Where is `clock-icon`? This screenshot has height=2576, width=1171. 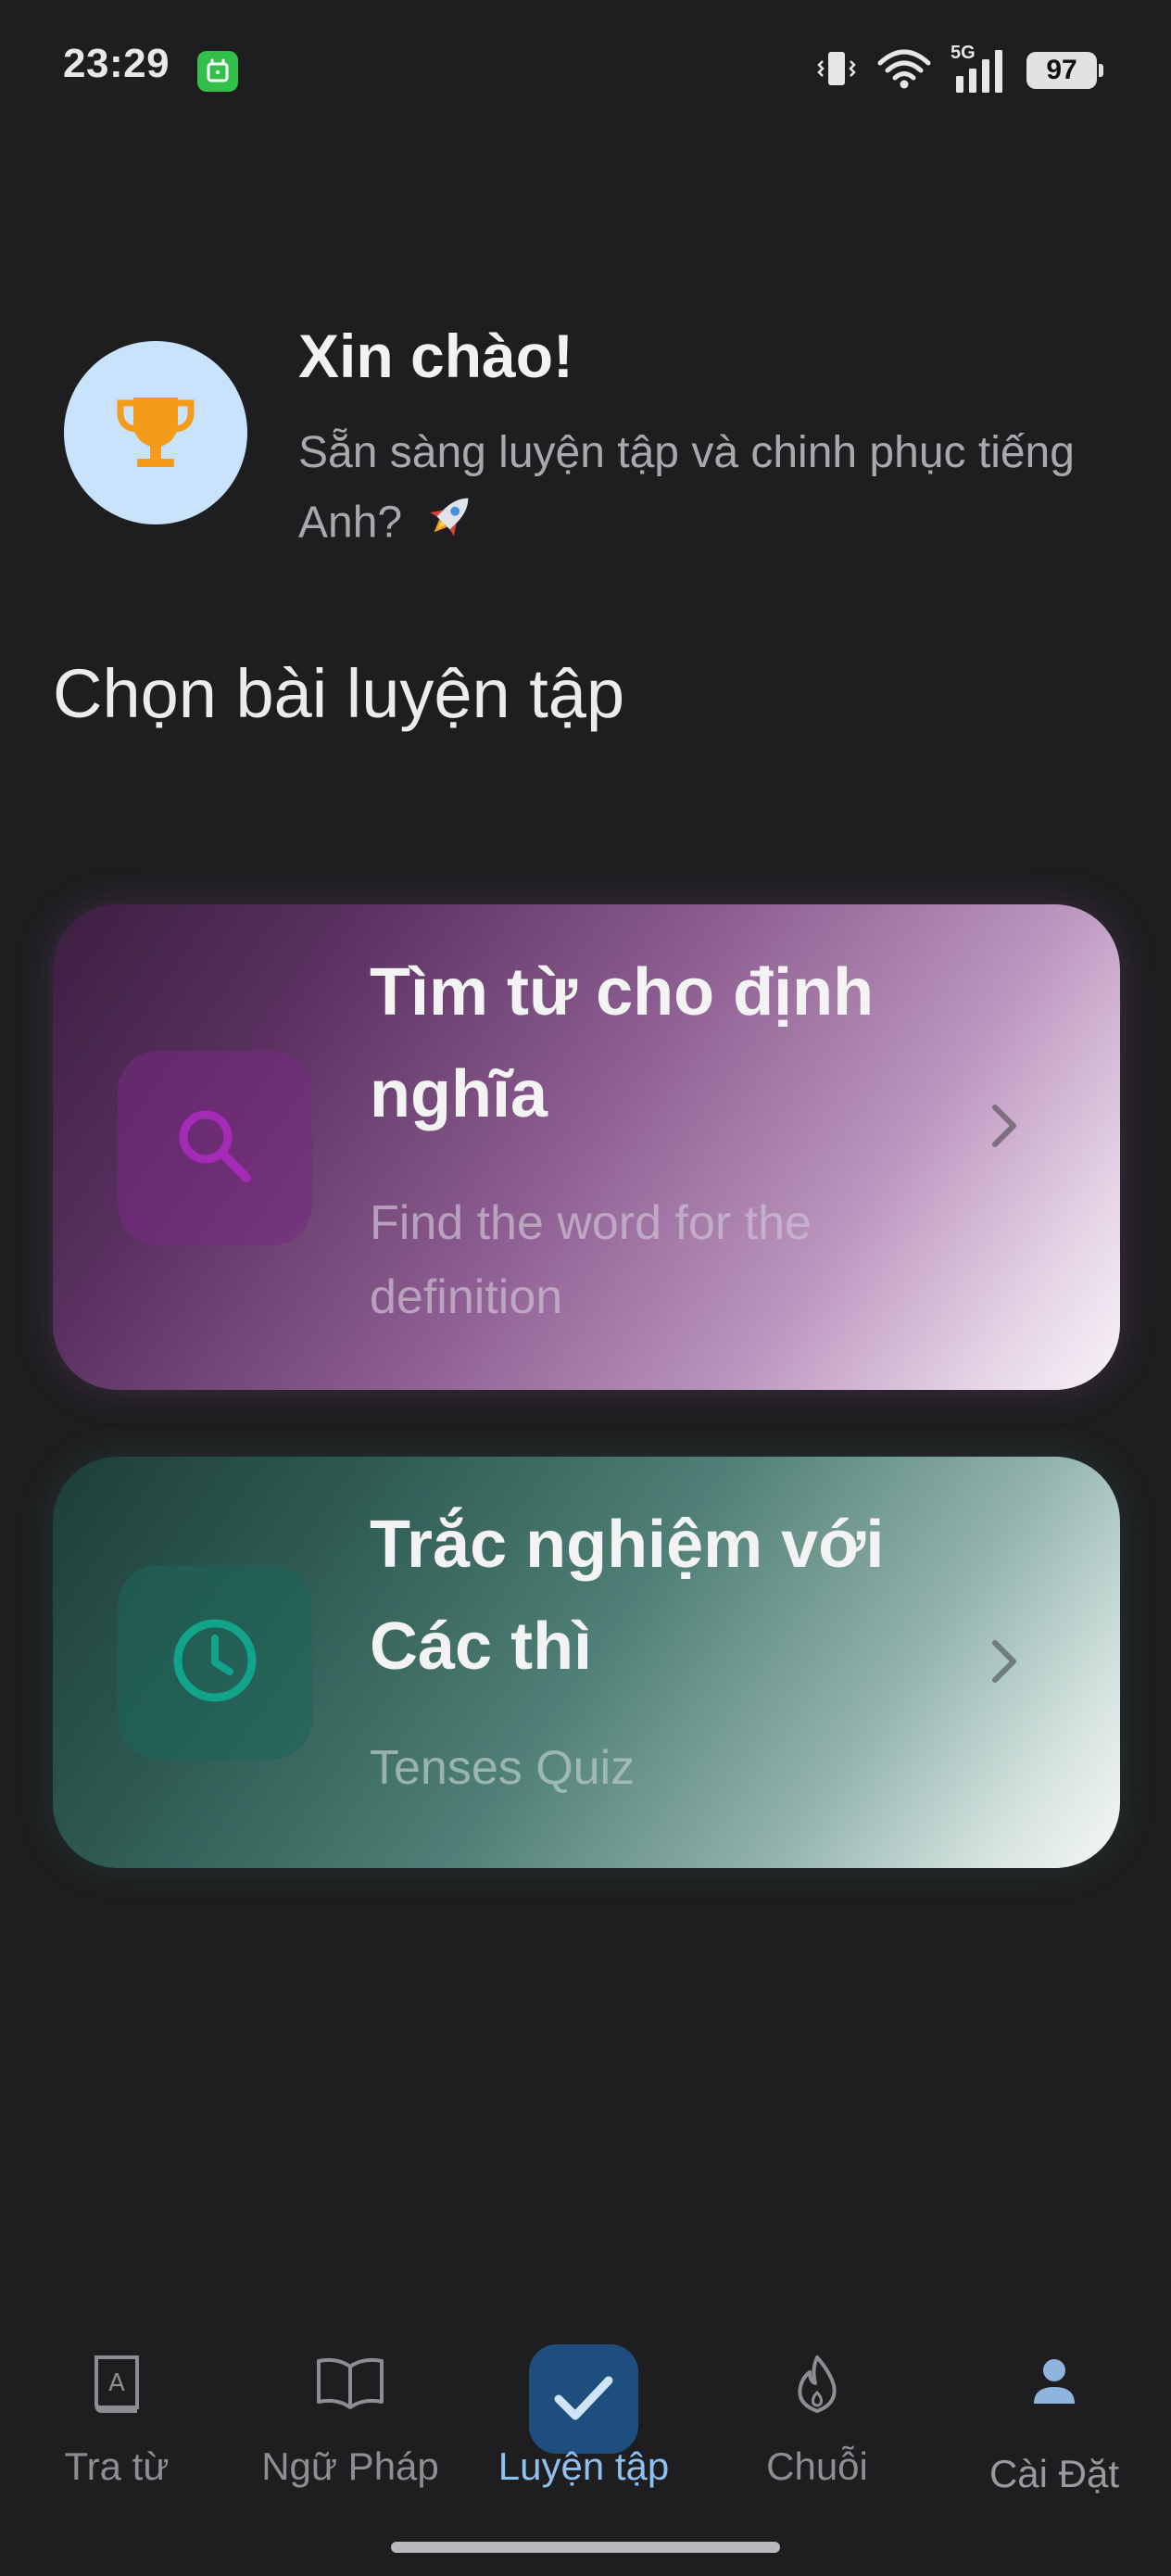
clock-icon is located at coordinates (215, 1662).